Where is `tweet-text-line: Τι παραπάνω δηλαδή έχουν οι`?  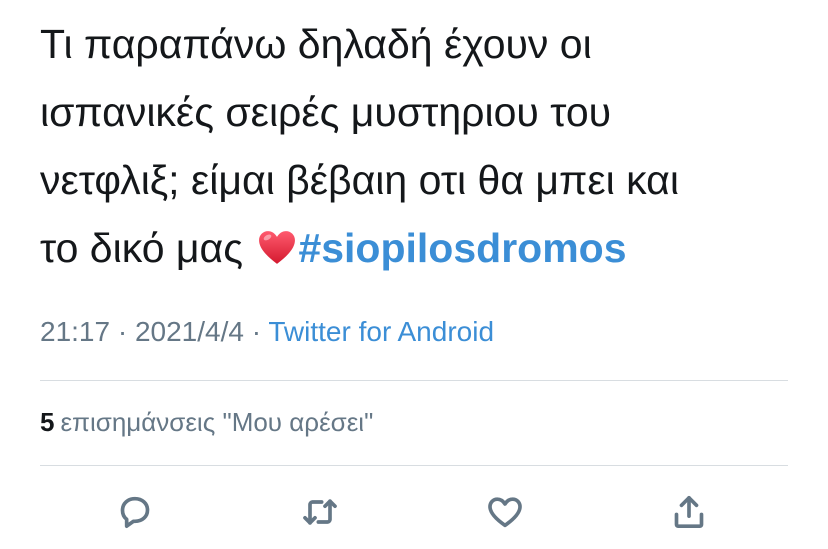 tweet-text-line: Τι παραπάνω δηλαδή έχουν οι is located at coordinates (316, 44).